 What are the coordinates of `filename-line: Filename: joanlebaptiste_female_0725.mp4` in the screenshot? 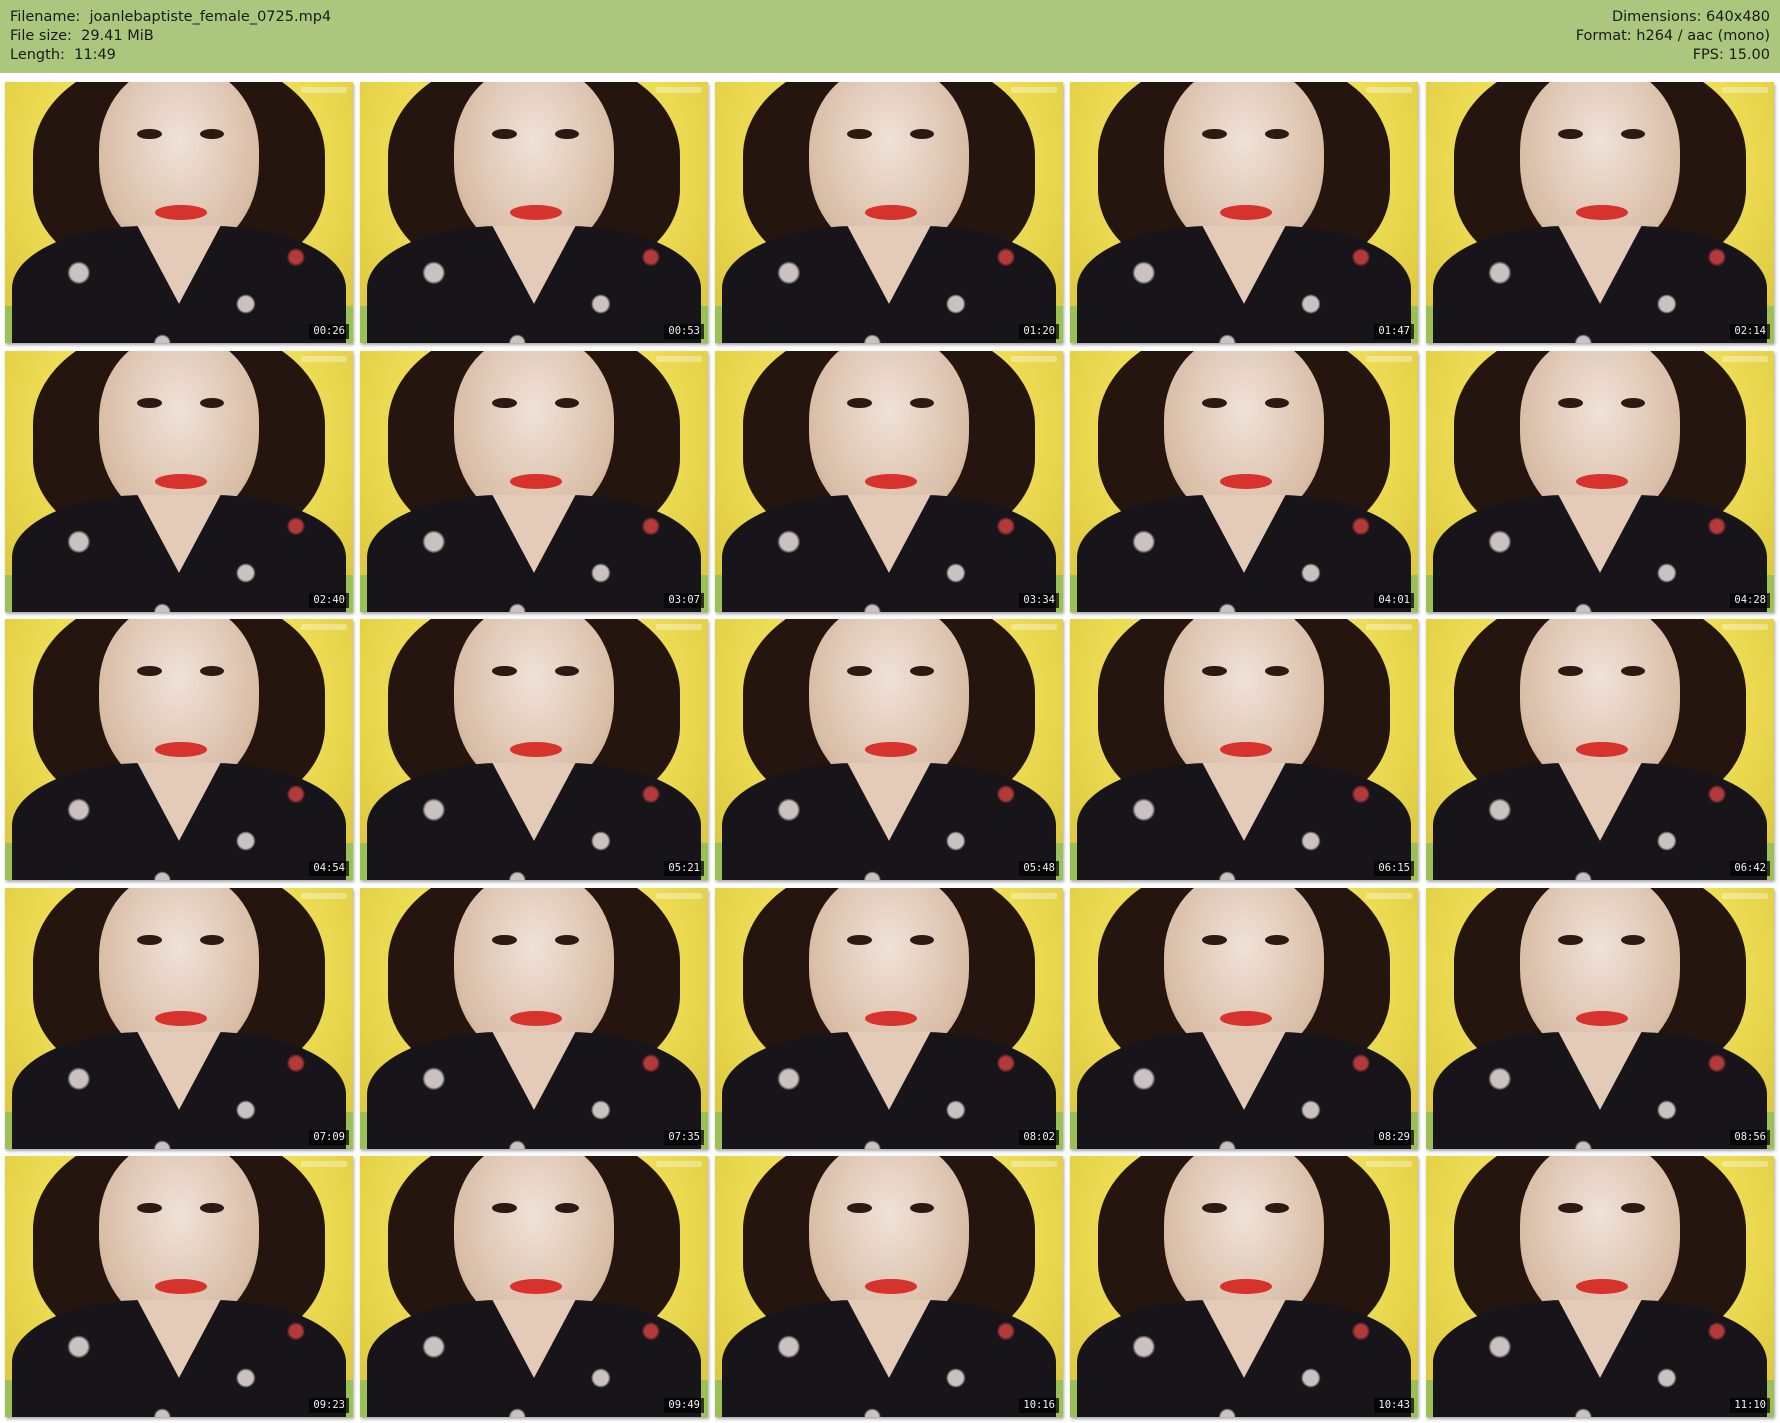 It's located at (171, 17).